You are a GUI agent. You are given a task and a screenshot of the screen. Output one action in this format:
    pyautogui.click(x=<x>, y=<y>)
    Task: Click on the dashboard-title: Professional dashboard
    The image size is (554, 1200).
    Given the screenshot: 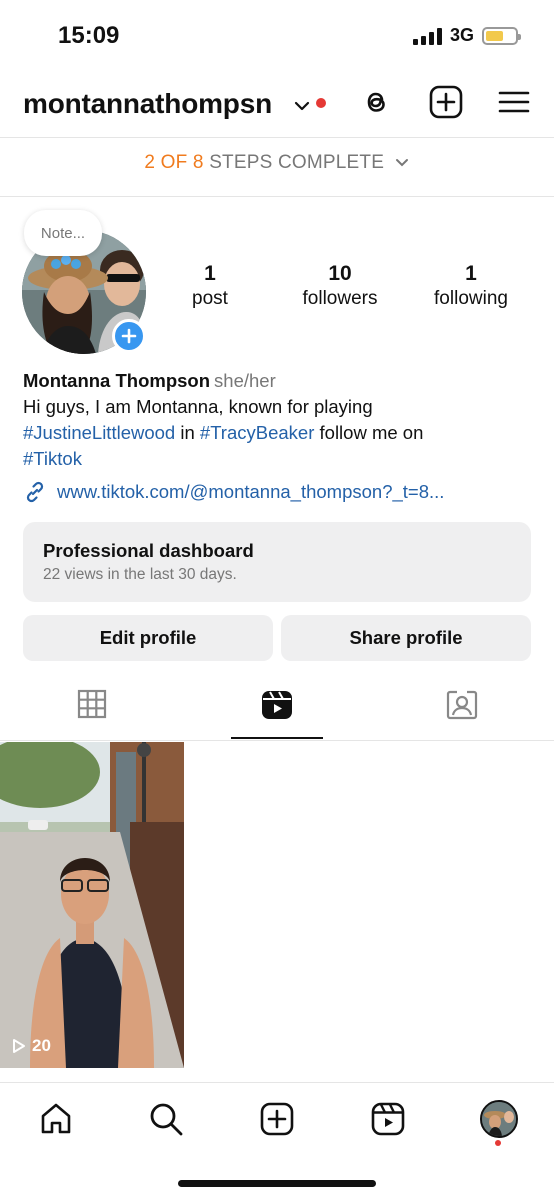 What is the action you would take?
    pyautogui.click(x=148, y=550)
    